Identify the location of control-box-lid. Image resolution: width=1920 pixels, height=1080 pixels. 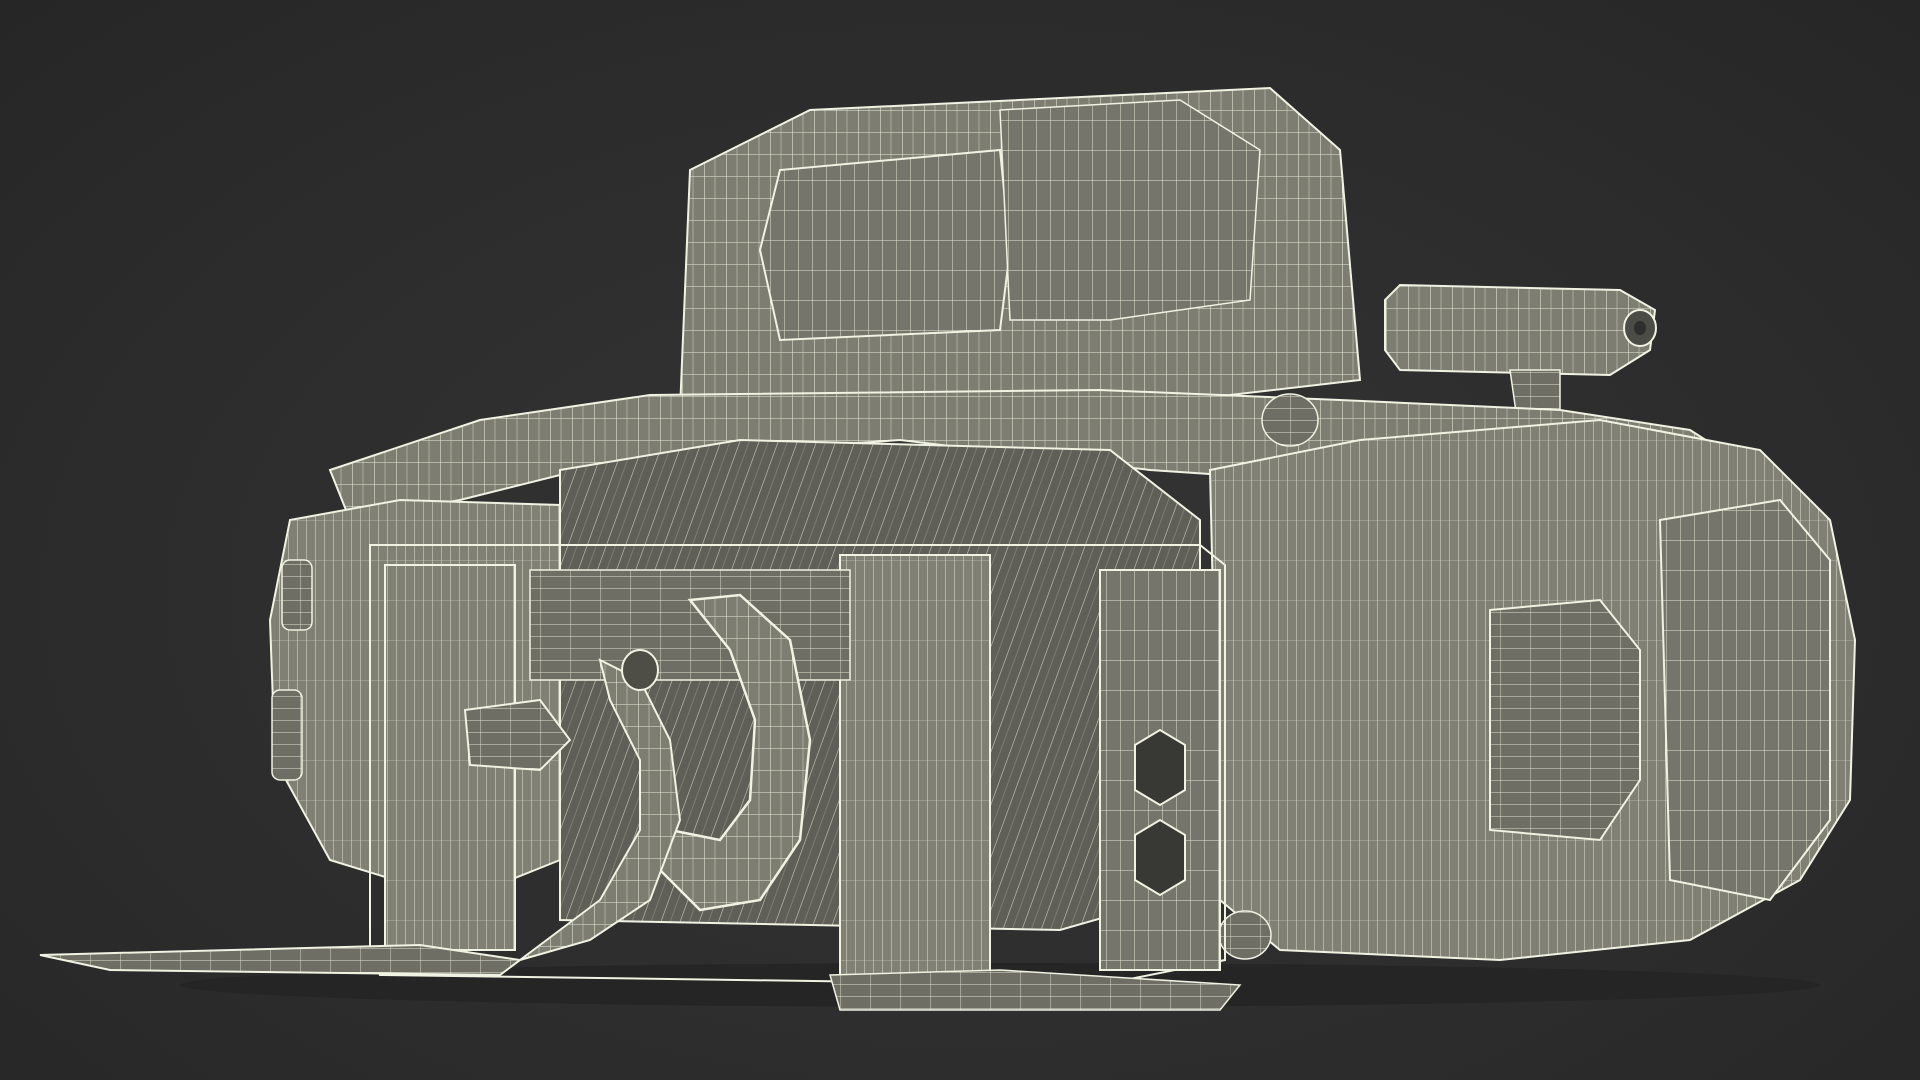
(885, 245).